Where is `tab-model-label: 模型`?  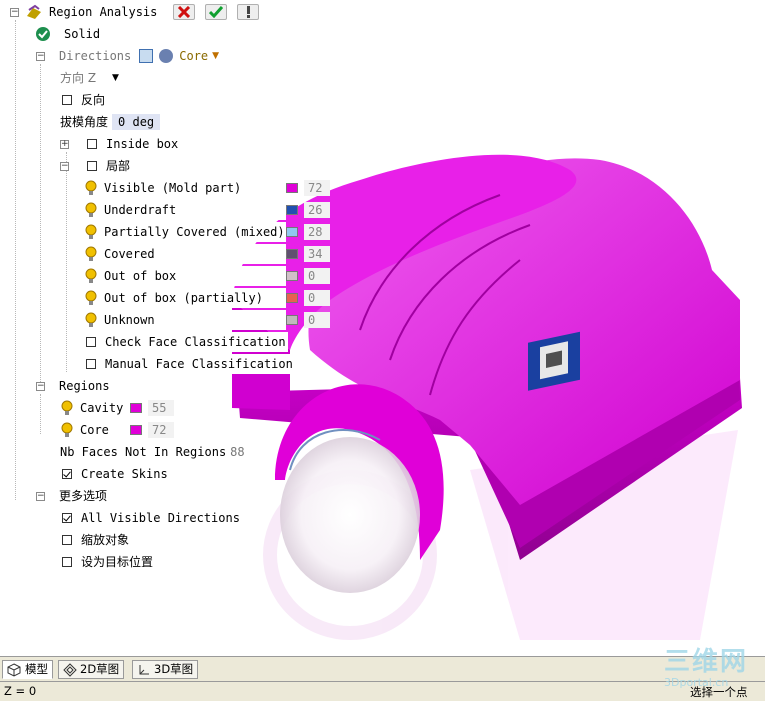 tab-model-label: 模型 is located at coordinates (36, 669).